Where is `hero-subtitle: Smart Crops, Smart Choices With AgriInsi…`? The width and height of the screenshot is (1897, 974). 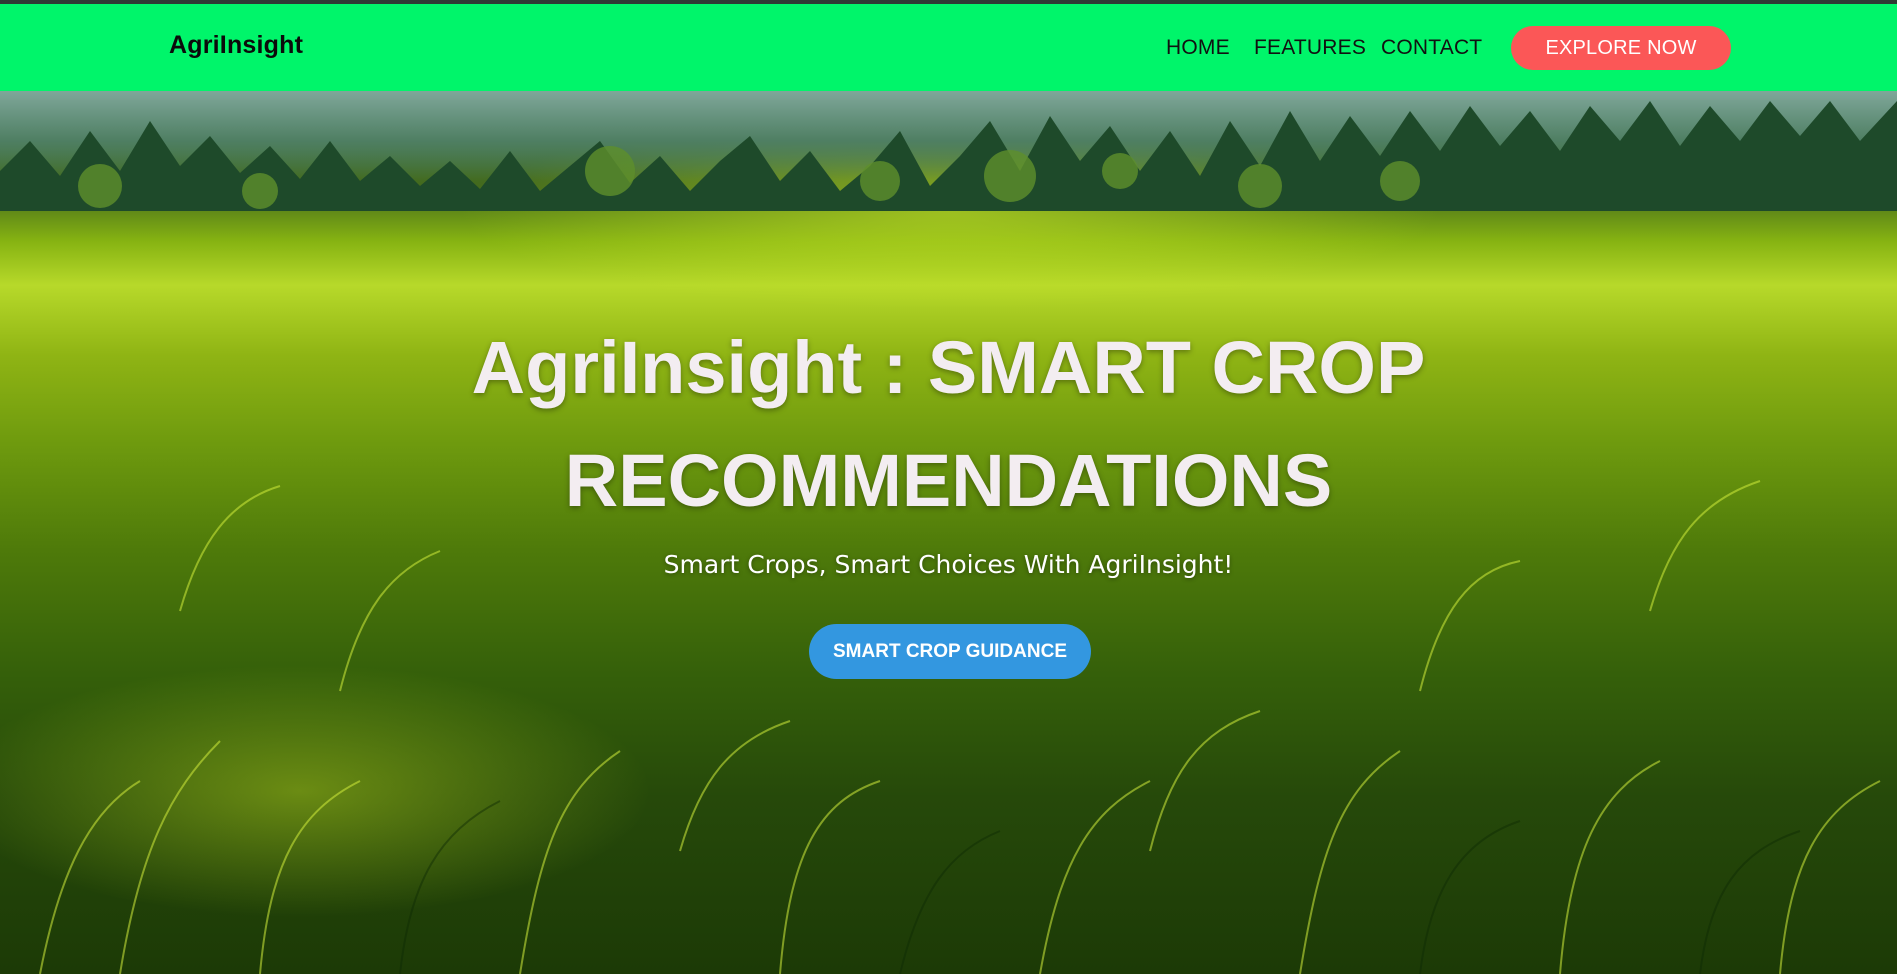 hero-subtitle: Smart Crops, Smart Choices With AgriInsi… is located at coordinates (948, 564).